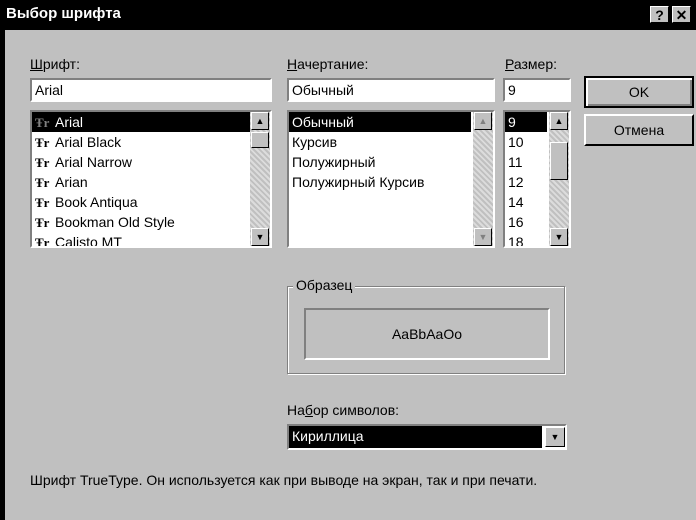 The width and height of the screenshot is (696, 520). I want to click on list-item: Ŧr Arial Black, so click(141, 142).